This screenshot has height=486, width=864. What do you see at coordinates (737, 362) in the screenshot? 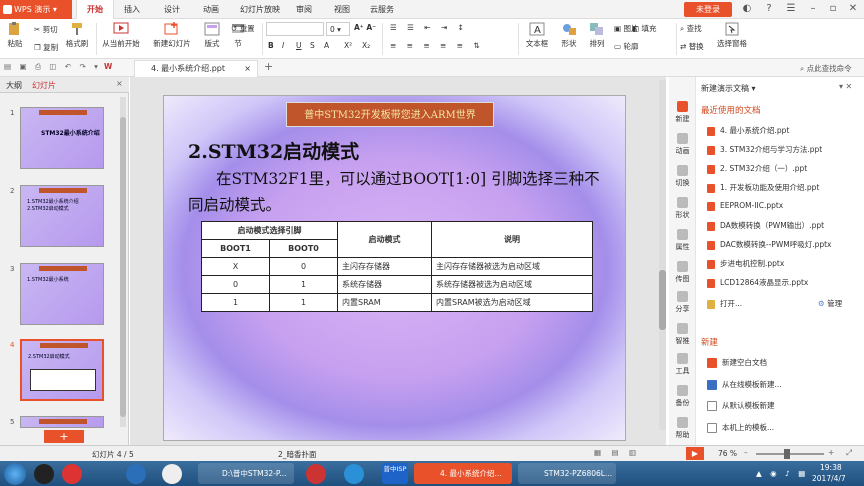
I see `new-blank-button: 新建空白文档` at bounding box center [737, 362].